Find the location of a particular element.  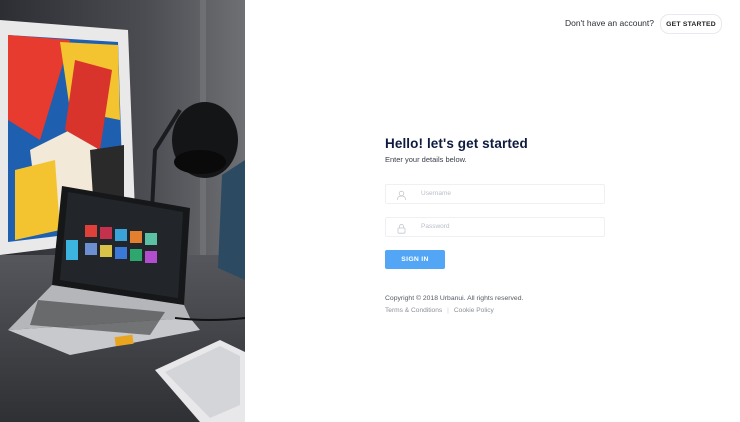

password-input is located at coordinates (506, 226).